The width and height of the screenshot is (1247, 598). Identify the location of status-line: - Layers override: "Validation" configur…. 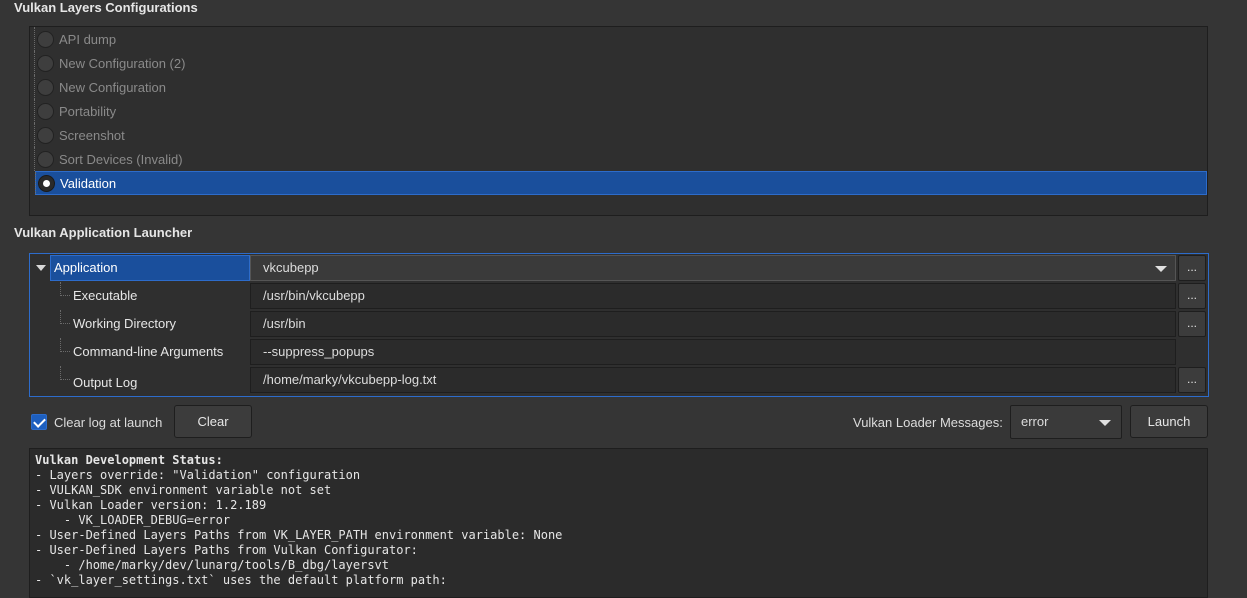
(198, 475).